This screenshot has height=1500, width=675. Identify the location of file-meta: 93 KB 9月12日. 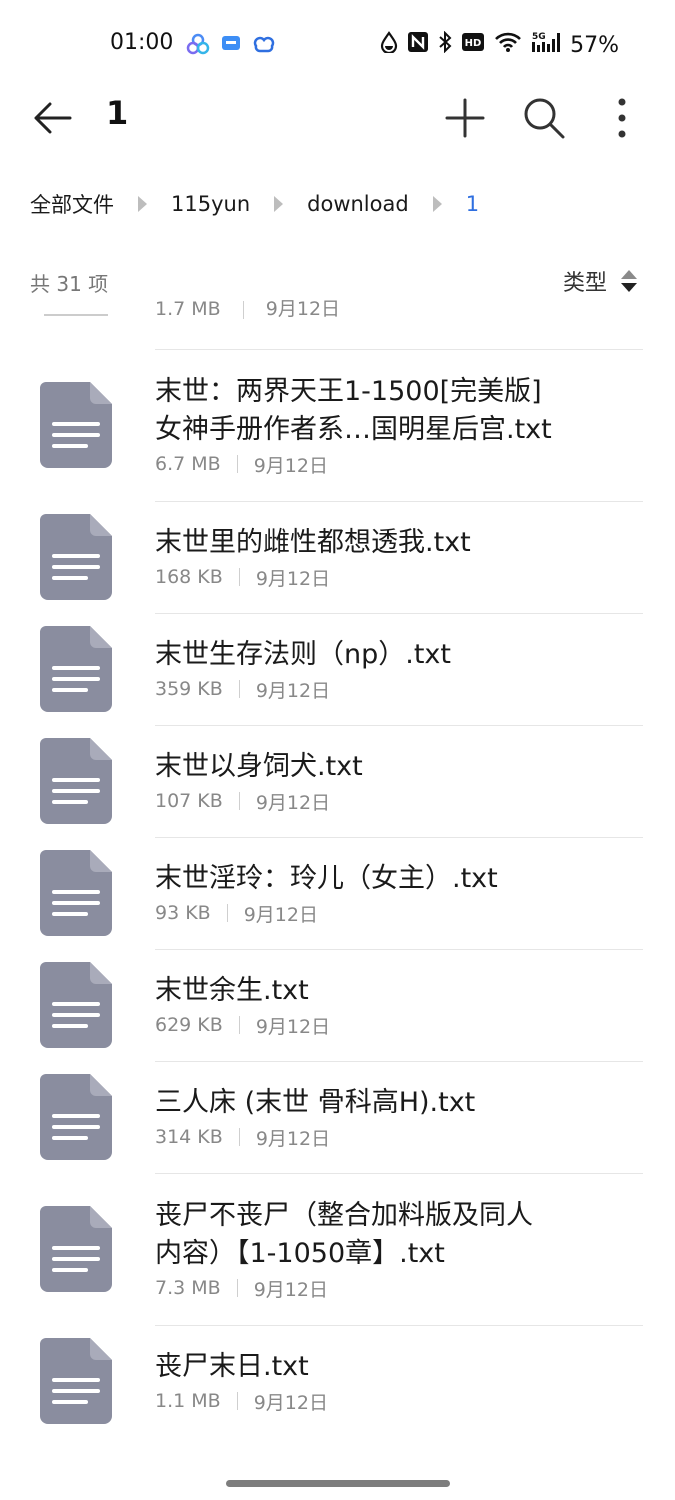
(326, 913).